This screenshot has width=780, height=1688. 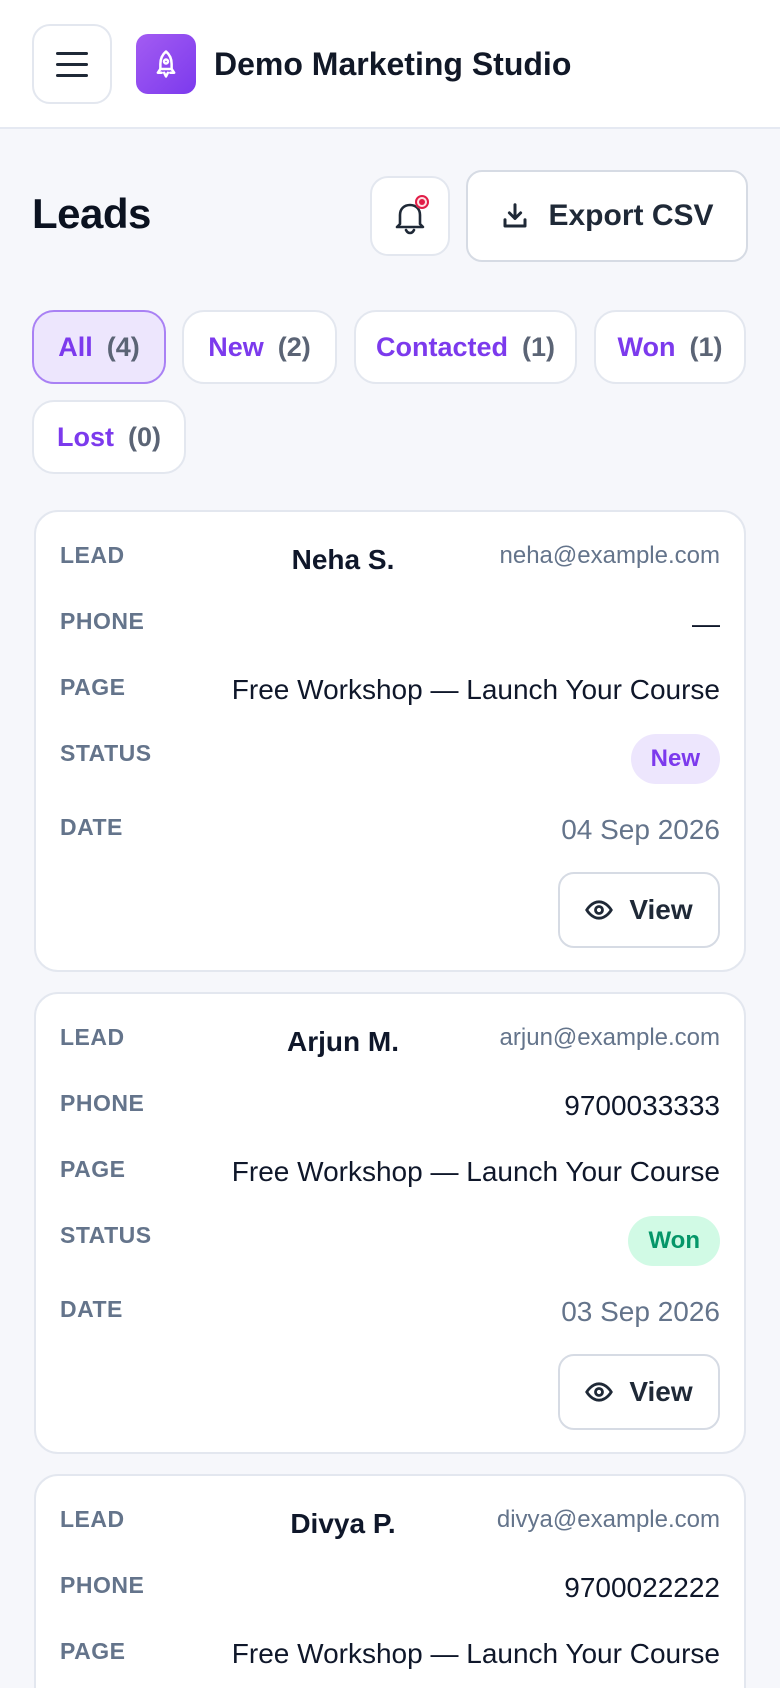 I want to click on filter-chip-new: New (2), so click(x=259, y=347).